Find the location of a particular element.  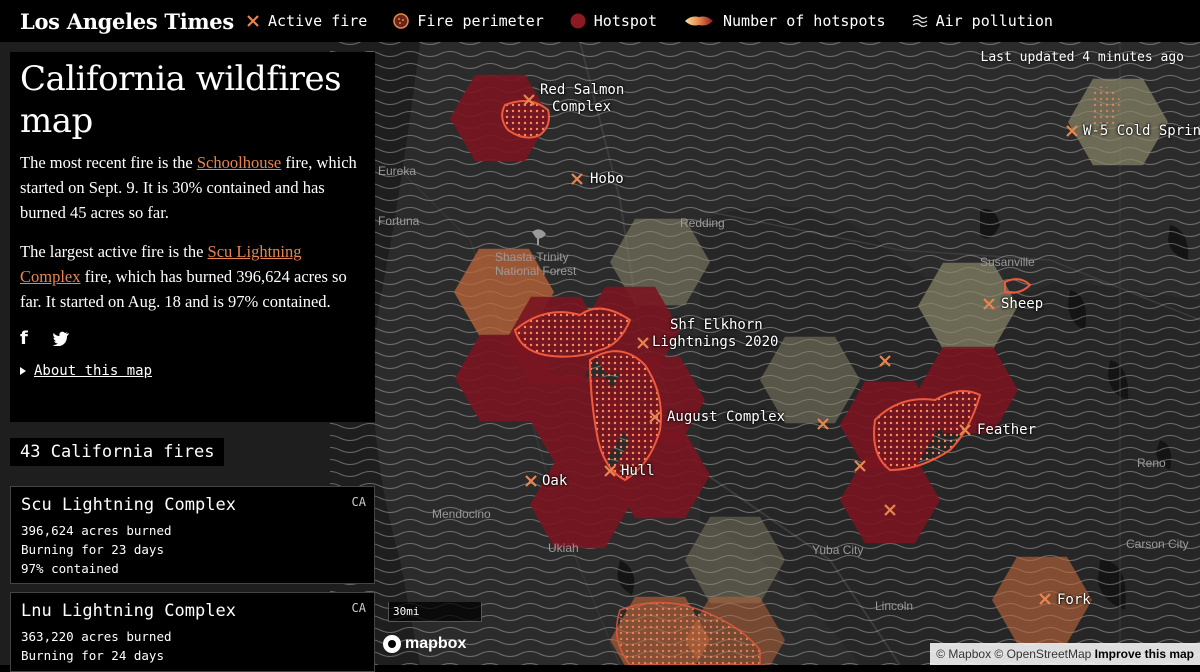

fire-label-fork: Fork is located at coordinates (1074, 600).